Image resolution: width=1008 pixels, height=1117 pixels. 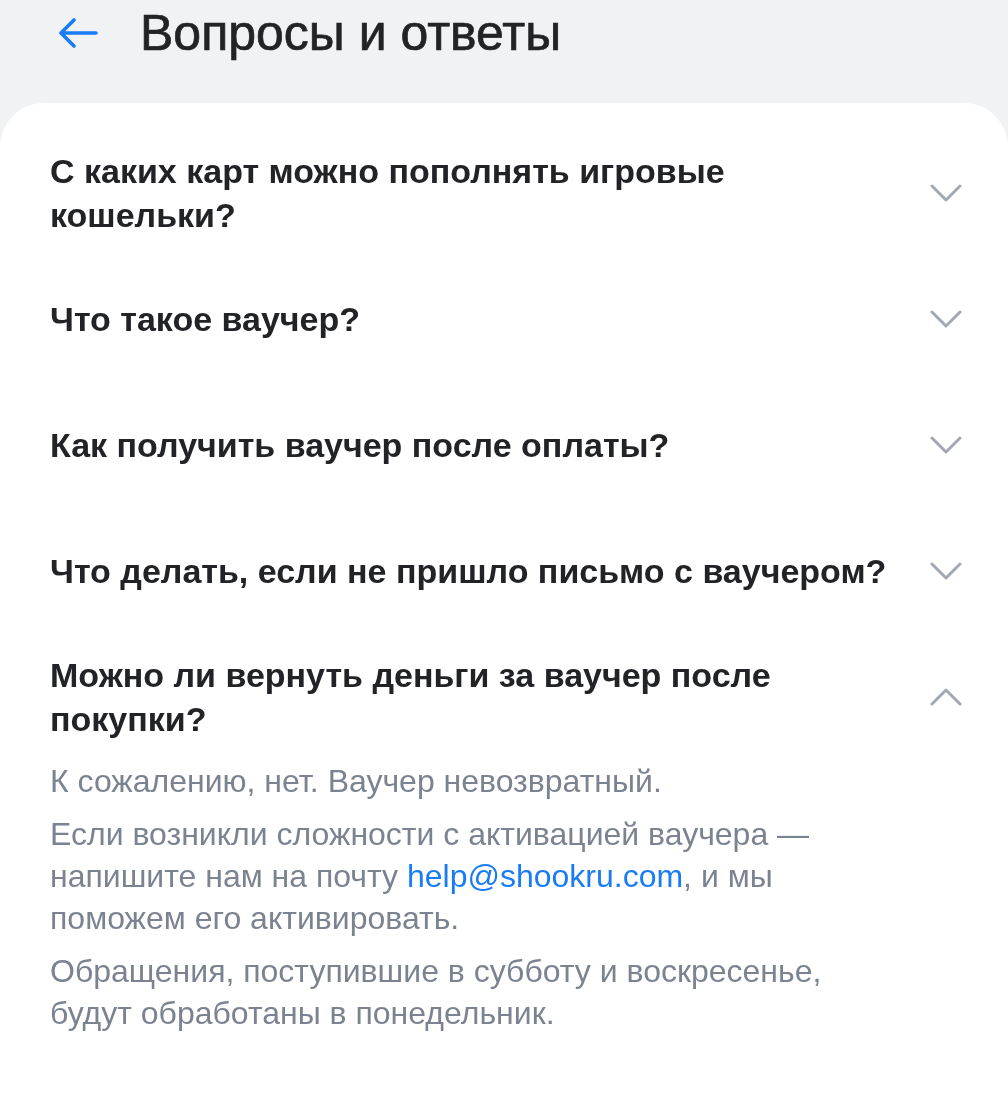 What do you see at coordinates (545, 876) in the screenshot?
I see `email-link: help@shookru.com` at bounding box center [545, 876].